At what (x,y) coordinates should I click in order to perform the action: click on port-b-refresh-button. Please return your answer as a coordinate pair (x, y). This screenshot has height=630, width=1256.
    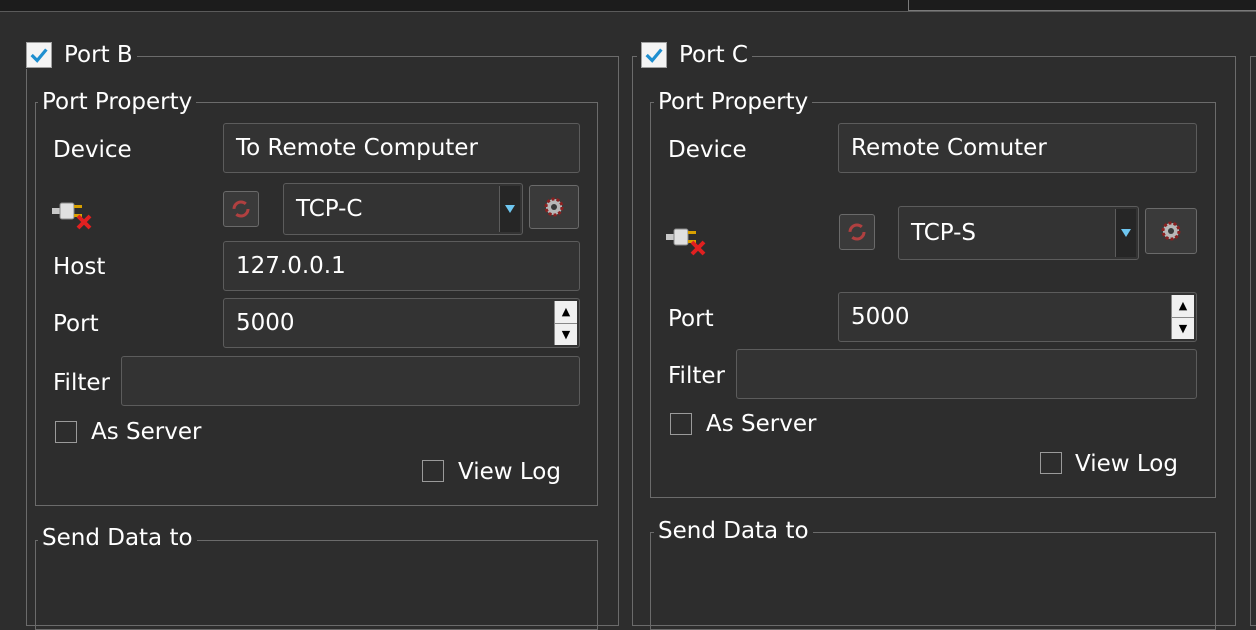
    Looking at the image, I should click on (241, 209).